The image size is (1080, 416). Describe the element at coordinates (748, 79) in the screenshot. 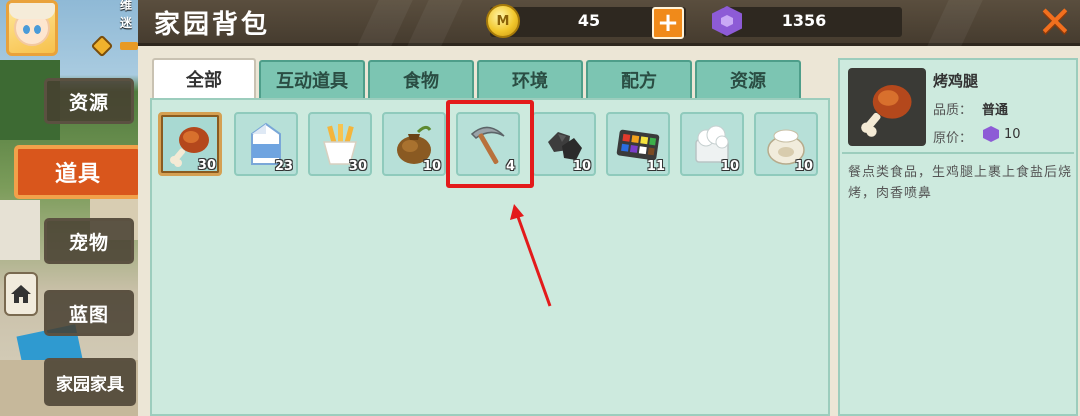

I see `tab-resources: 资源` at that location.